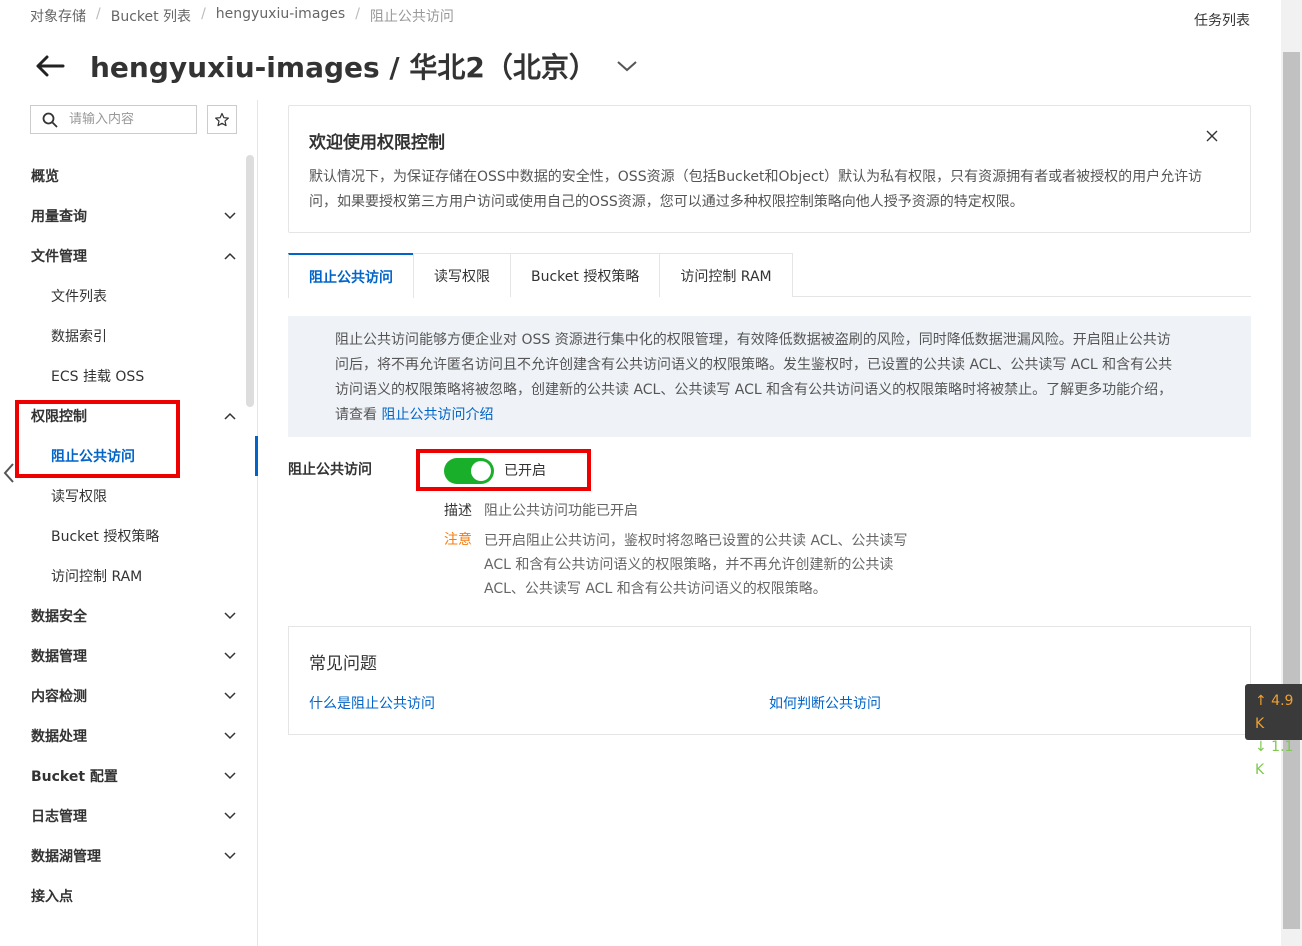  What do you see at coordinates (105, 537) in the screenshot?
I see `sidebar-item-label: Bucket 授权策略` at bounding box center [105, 537].